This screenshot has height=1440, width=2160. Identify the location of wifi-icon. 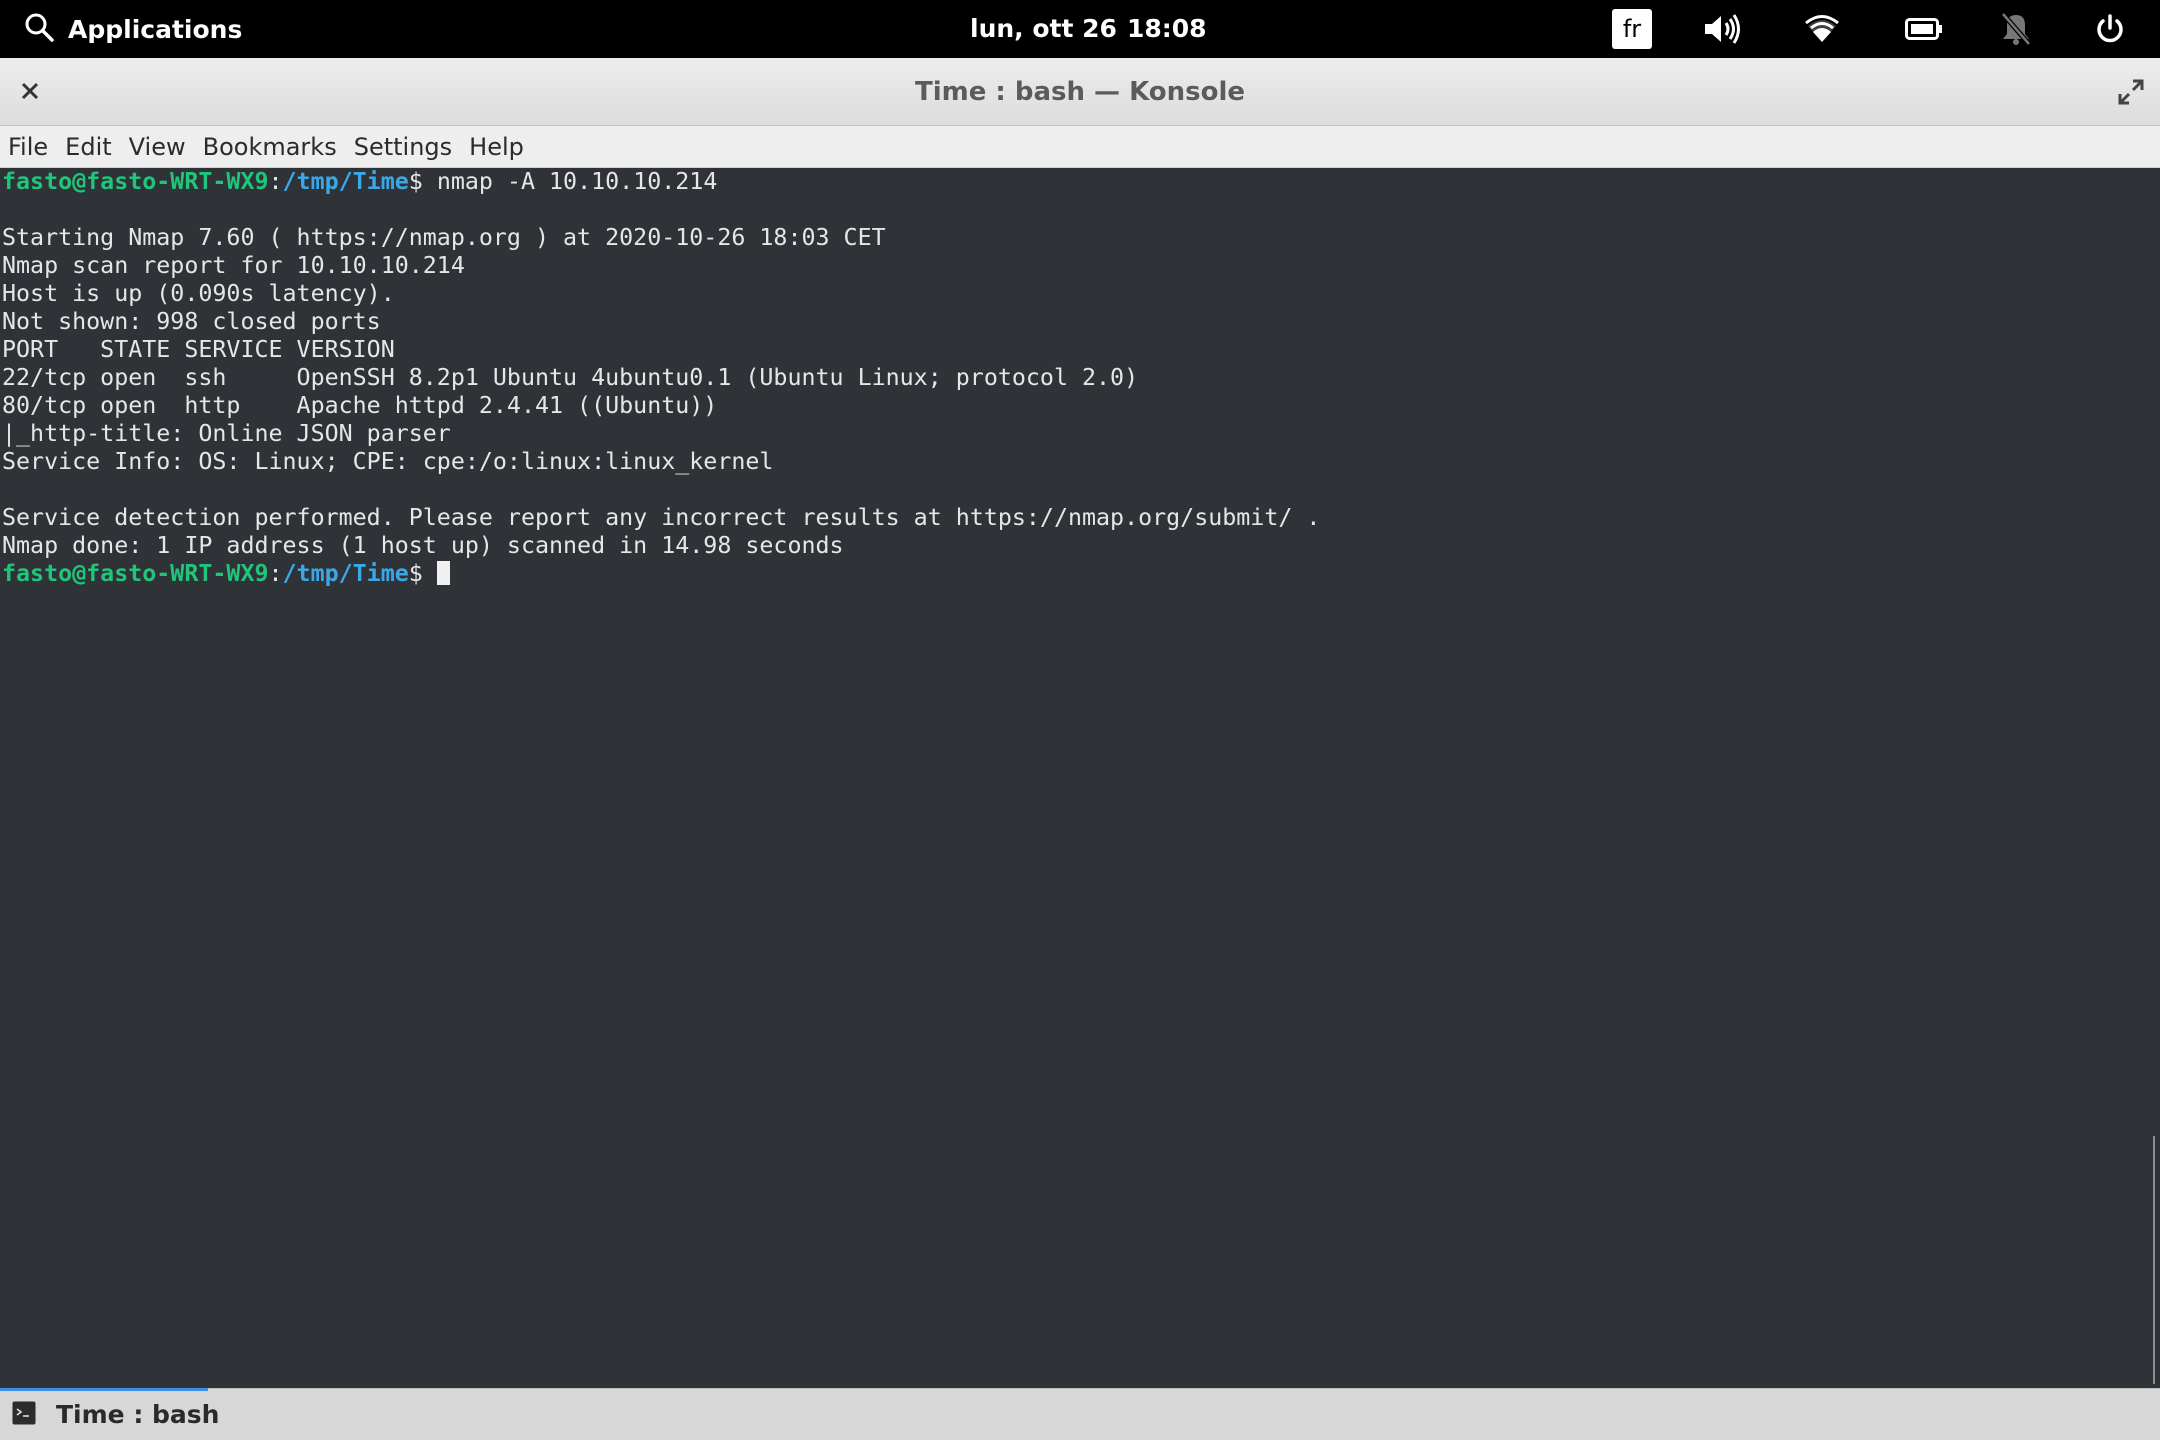
(1822, 29).